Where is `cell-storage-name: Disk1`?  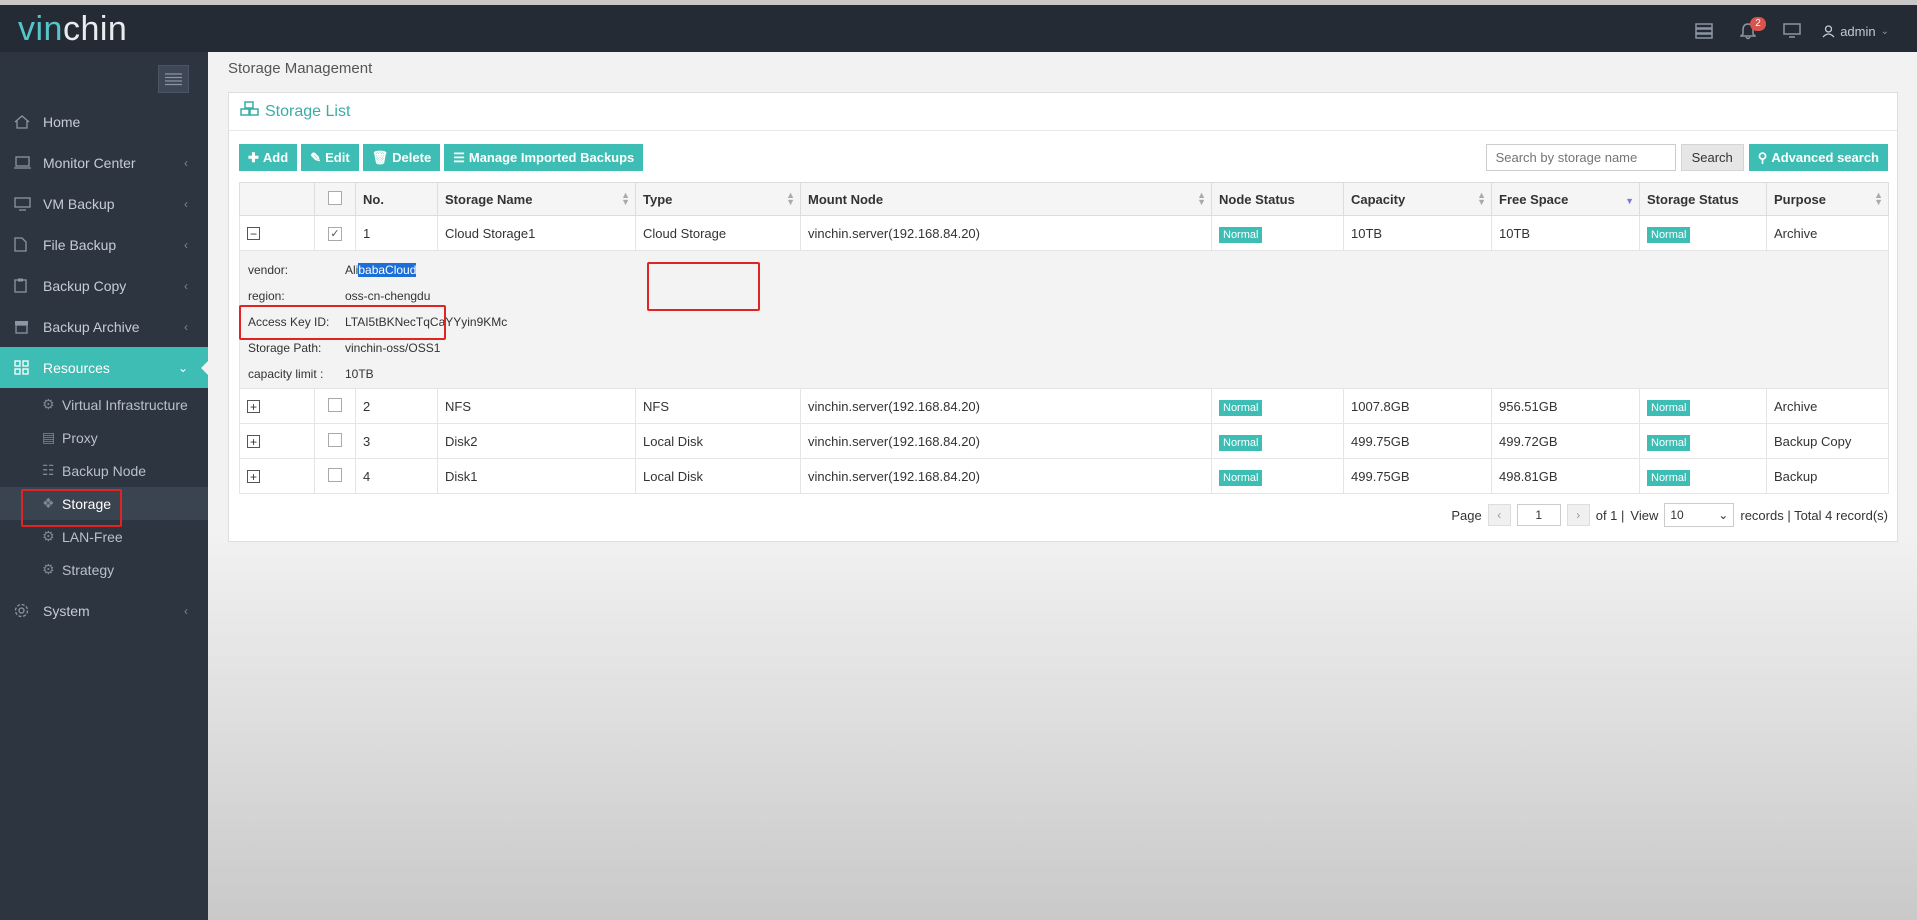
cell-storage-name: Disk1 is located at coordinates (536, 476).